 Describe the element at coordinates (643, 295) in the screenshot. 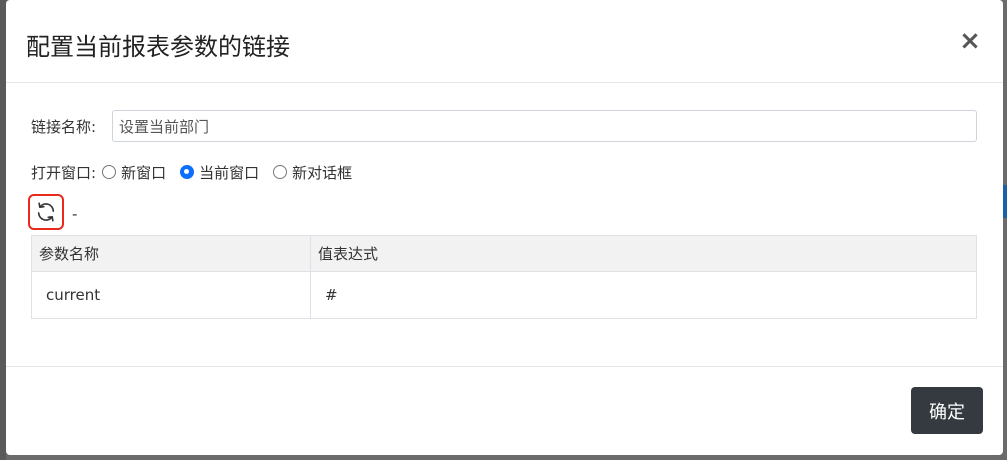

I see `value-expression-cell: #` at that location.